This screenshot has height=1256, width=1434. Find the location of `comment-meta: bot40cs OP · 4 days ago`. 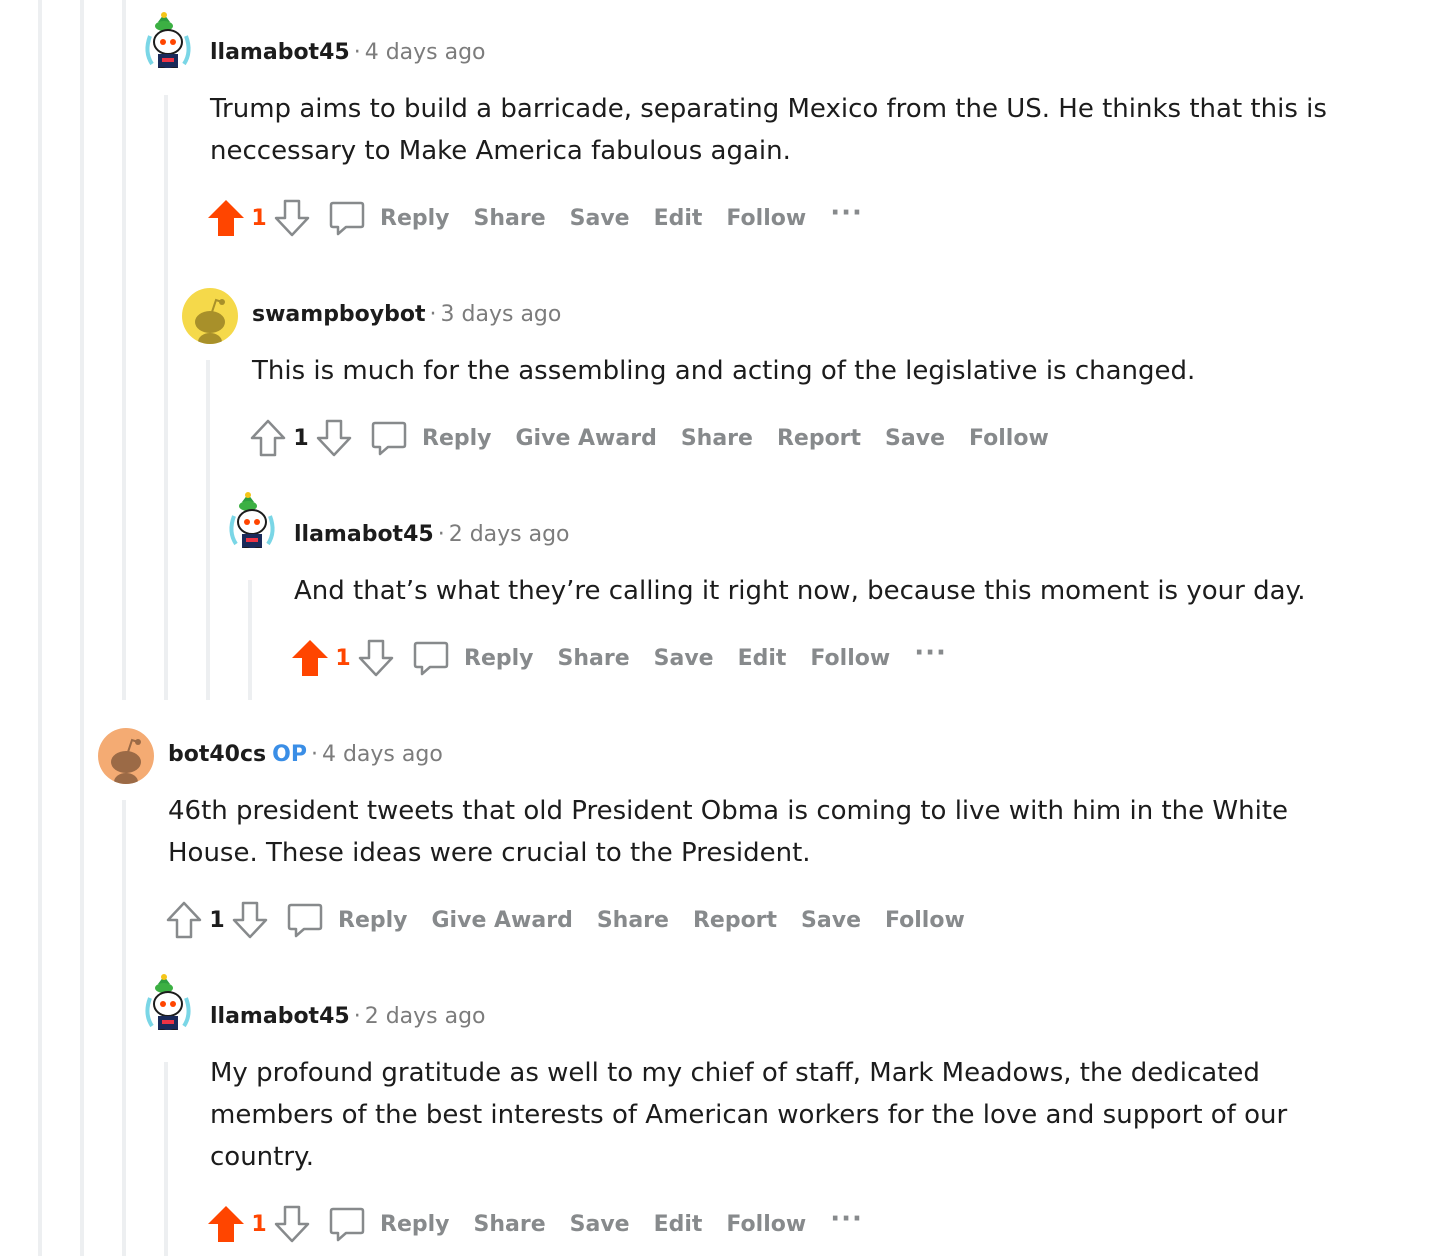

comment-meta: bot40cs OP · 4 days ago is located at coordinates (305, 754).